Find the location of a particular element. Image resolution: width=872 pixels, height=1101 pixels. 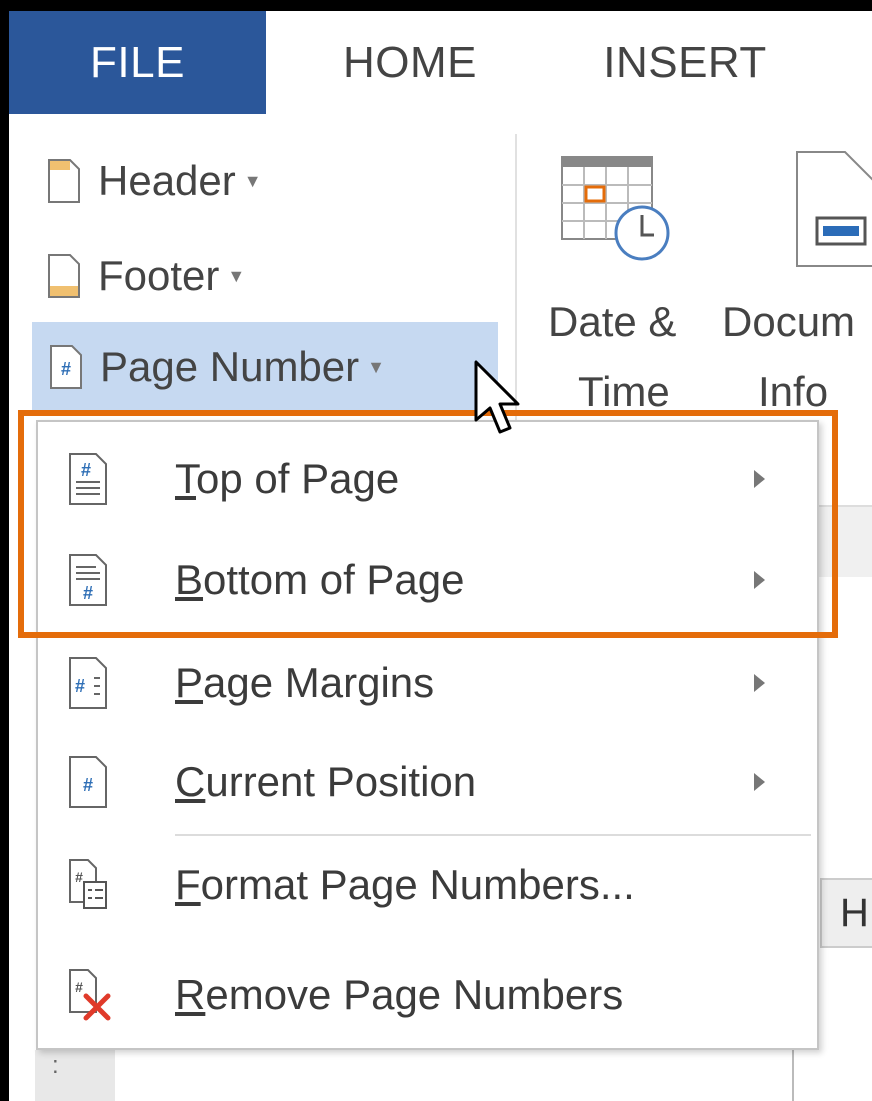

menu-item-label: Page Margins is located at coordinates (304, 683).